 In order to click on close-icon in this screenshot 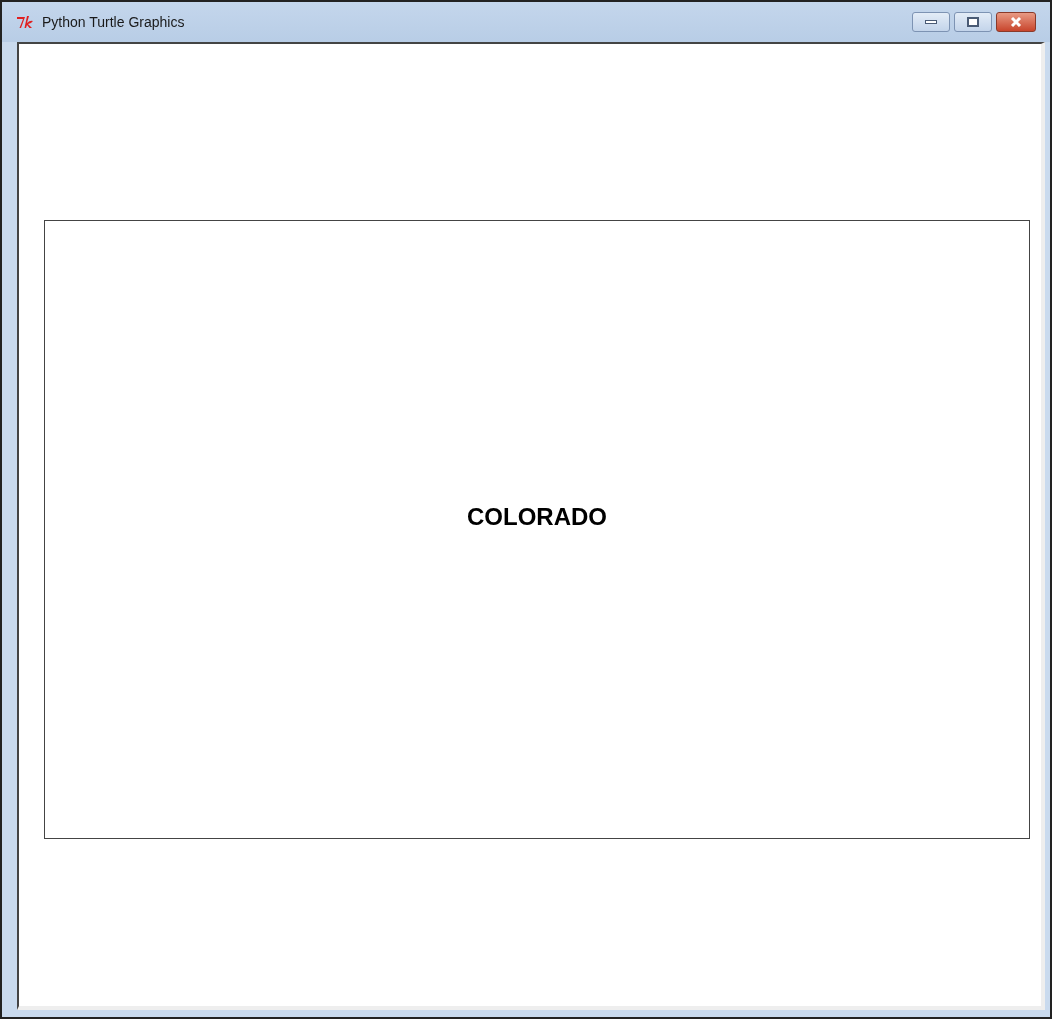, I will do `click(1016, 22)`.